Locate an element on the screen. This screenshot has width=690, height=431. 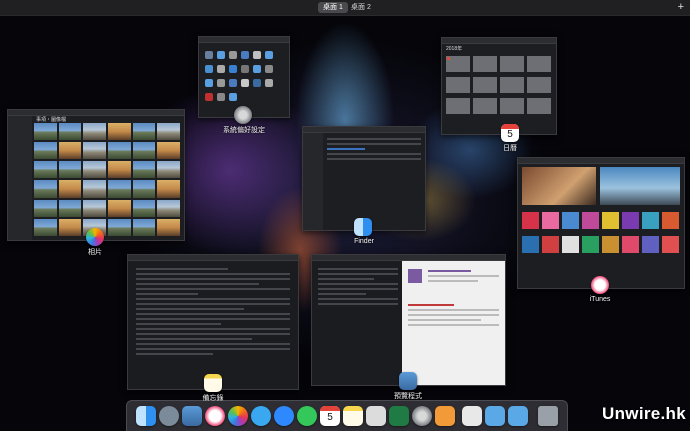
preview-document-page is located at coordinates (453, 323).